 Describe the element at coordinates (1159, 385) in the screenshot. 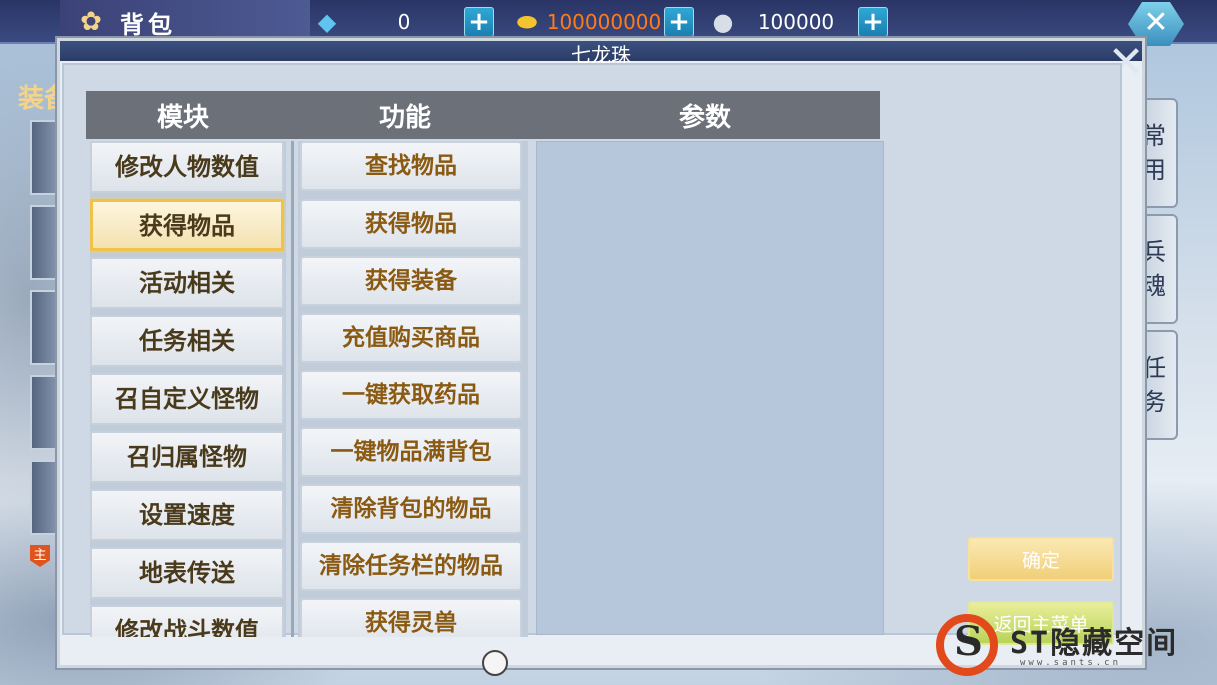

I see `side-tab-task: 任务` at that location.